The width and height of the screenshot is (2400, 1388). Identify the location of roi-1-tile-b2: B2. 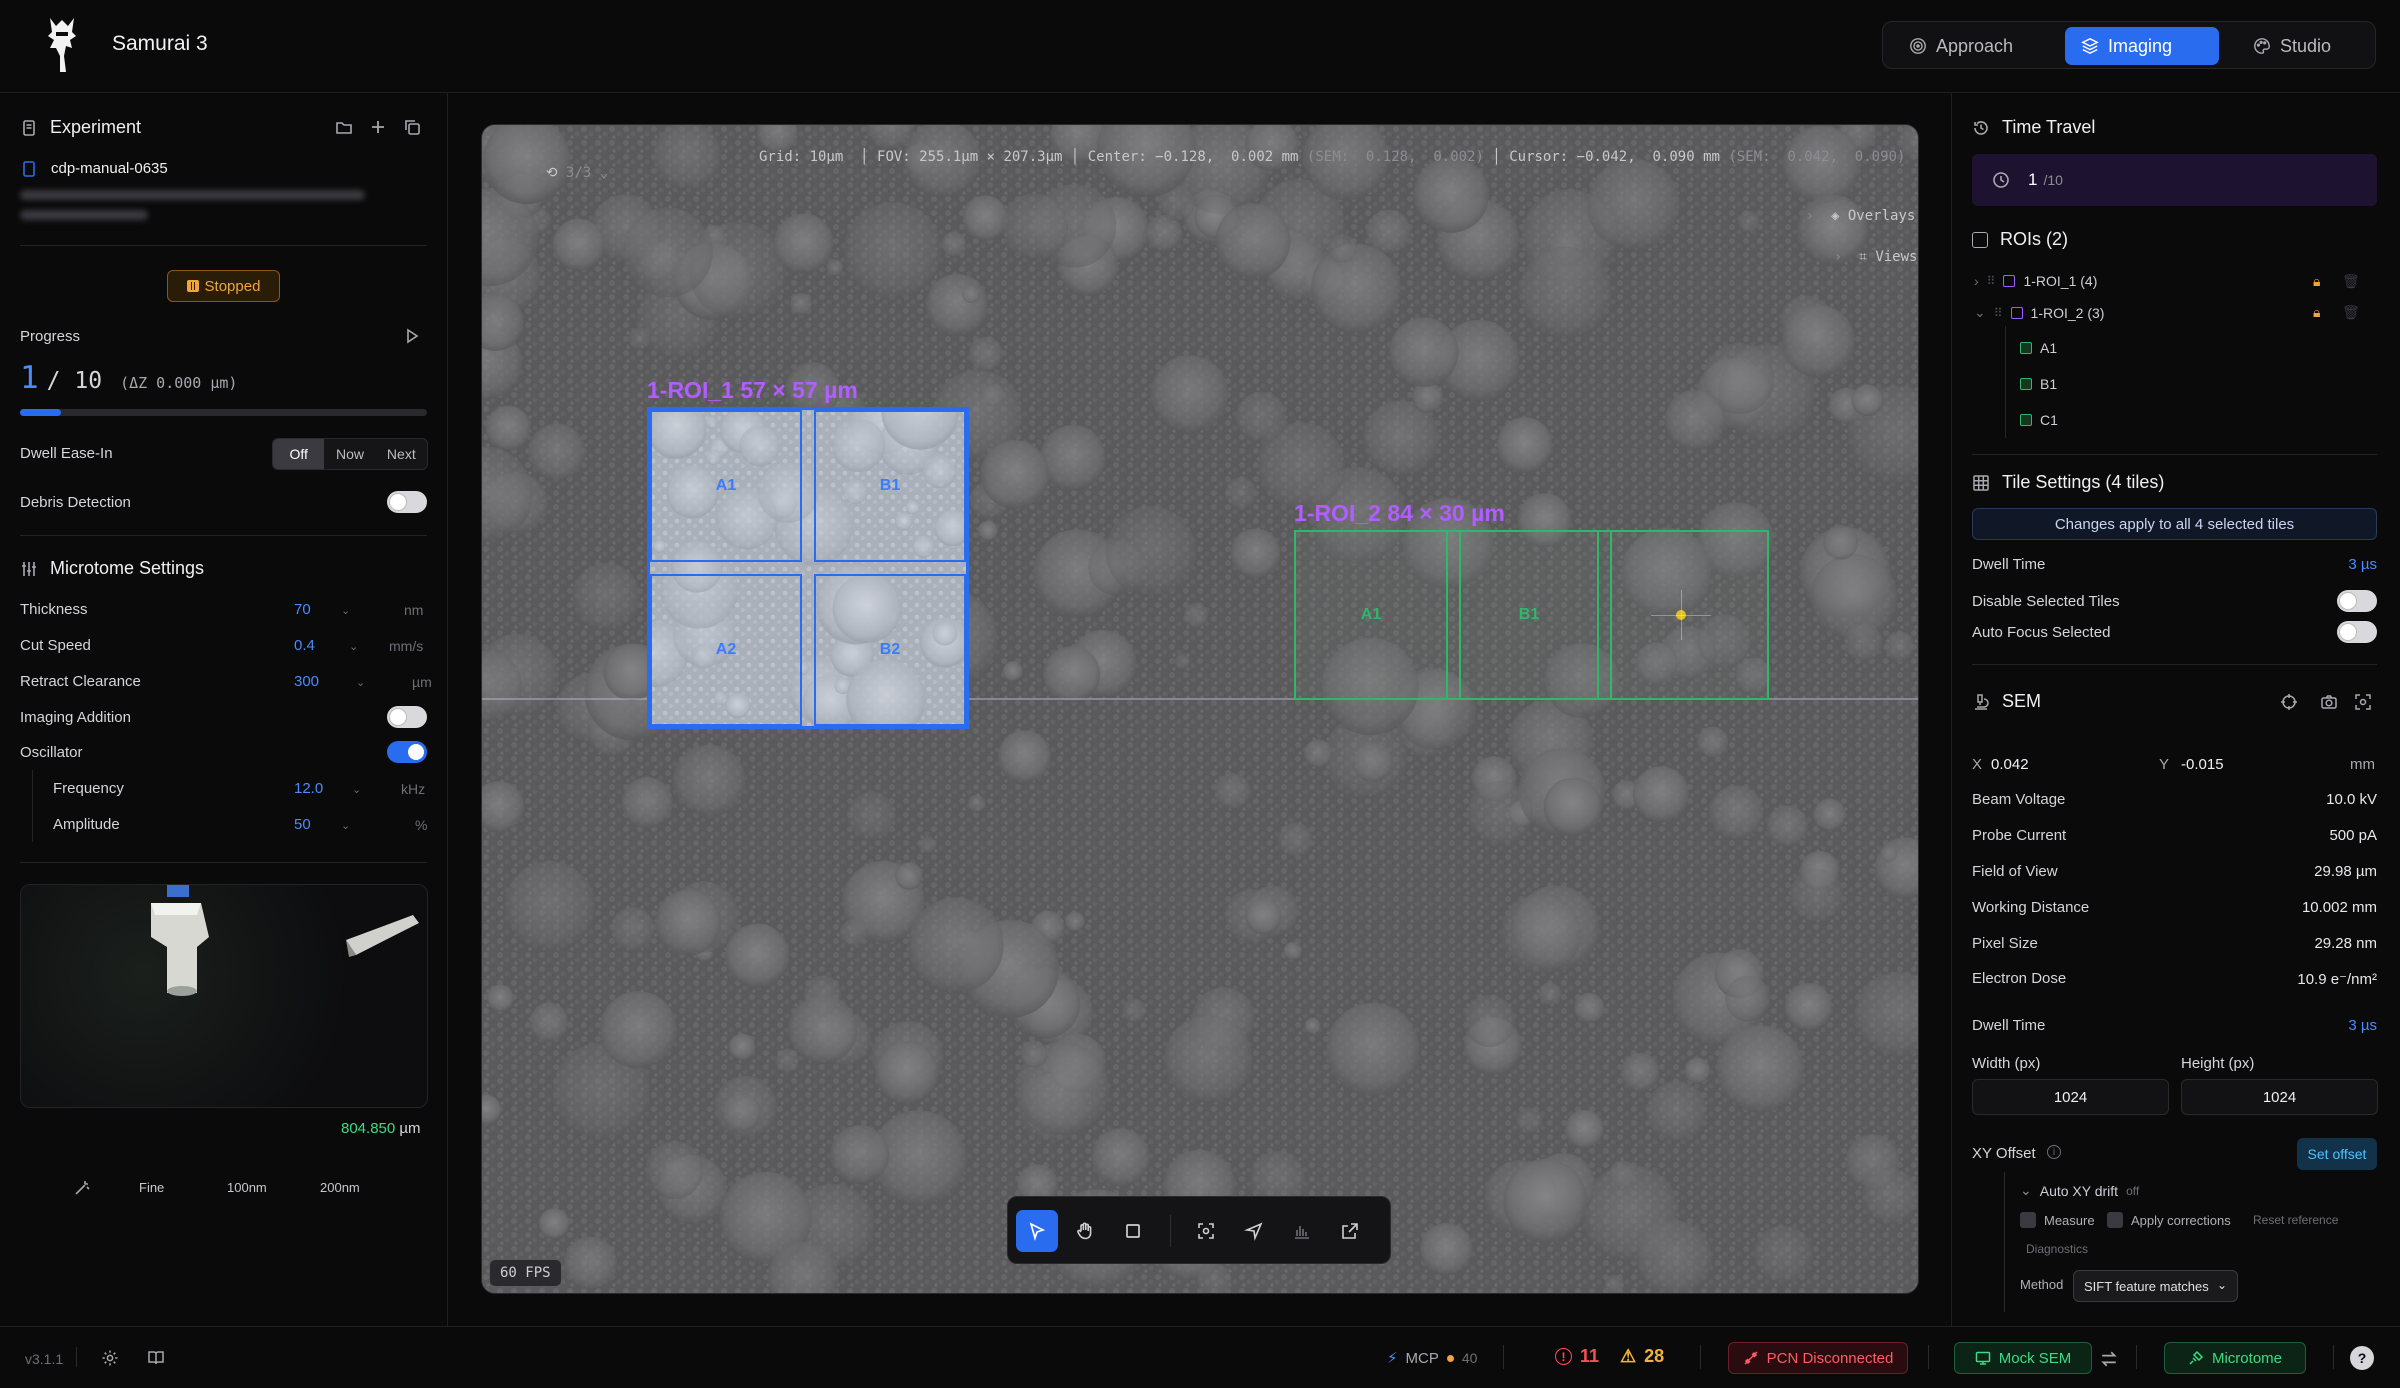
(890, 650).